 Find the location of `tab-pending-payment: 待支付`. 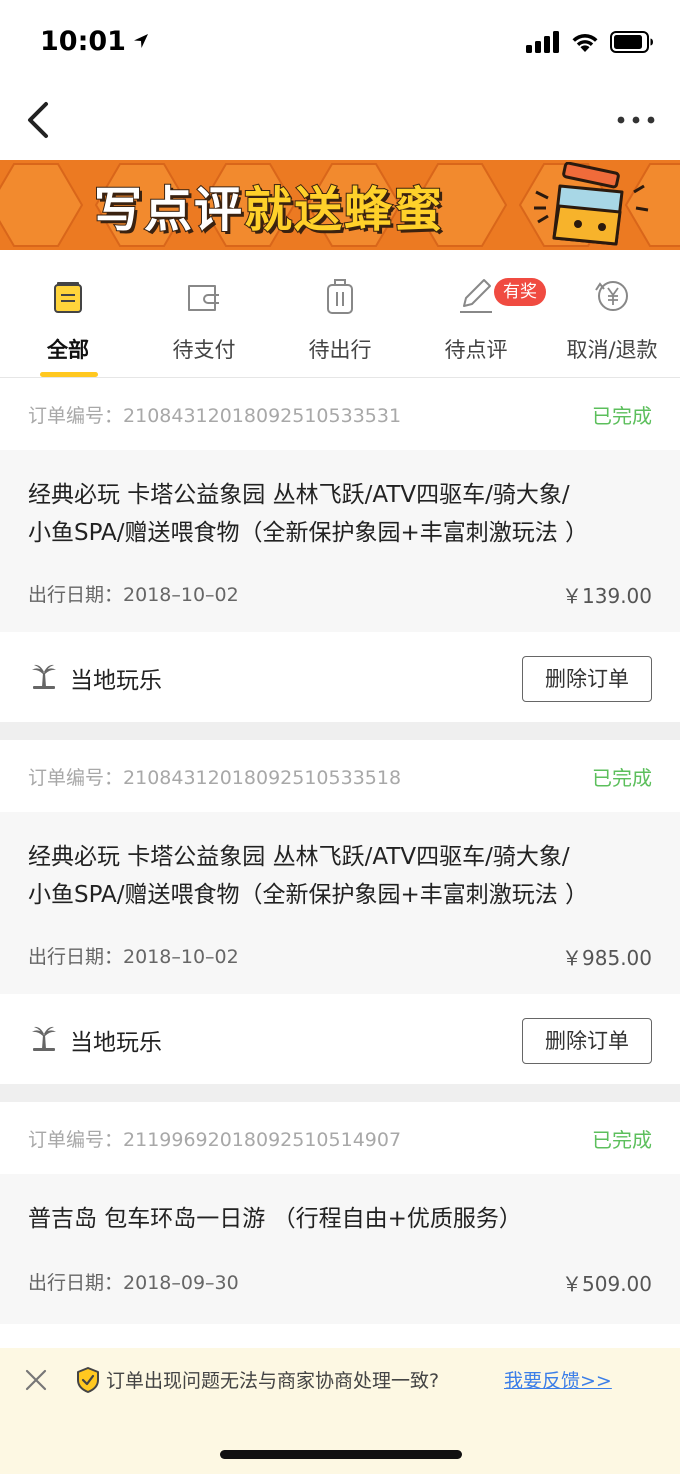

tab-pending-payment: 待支付 is located at coordinates (204, 314).